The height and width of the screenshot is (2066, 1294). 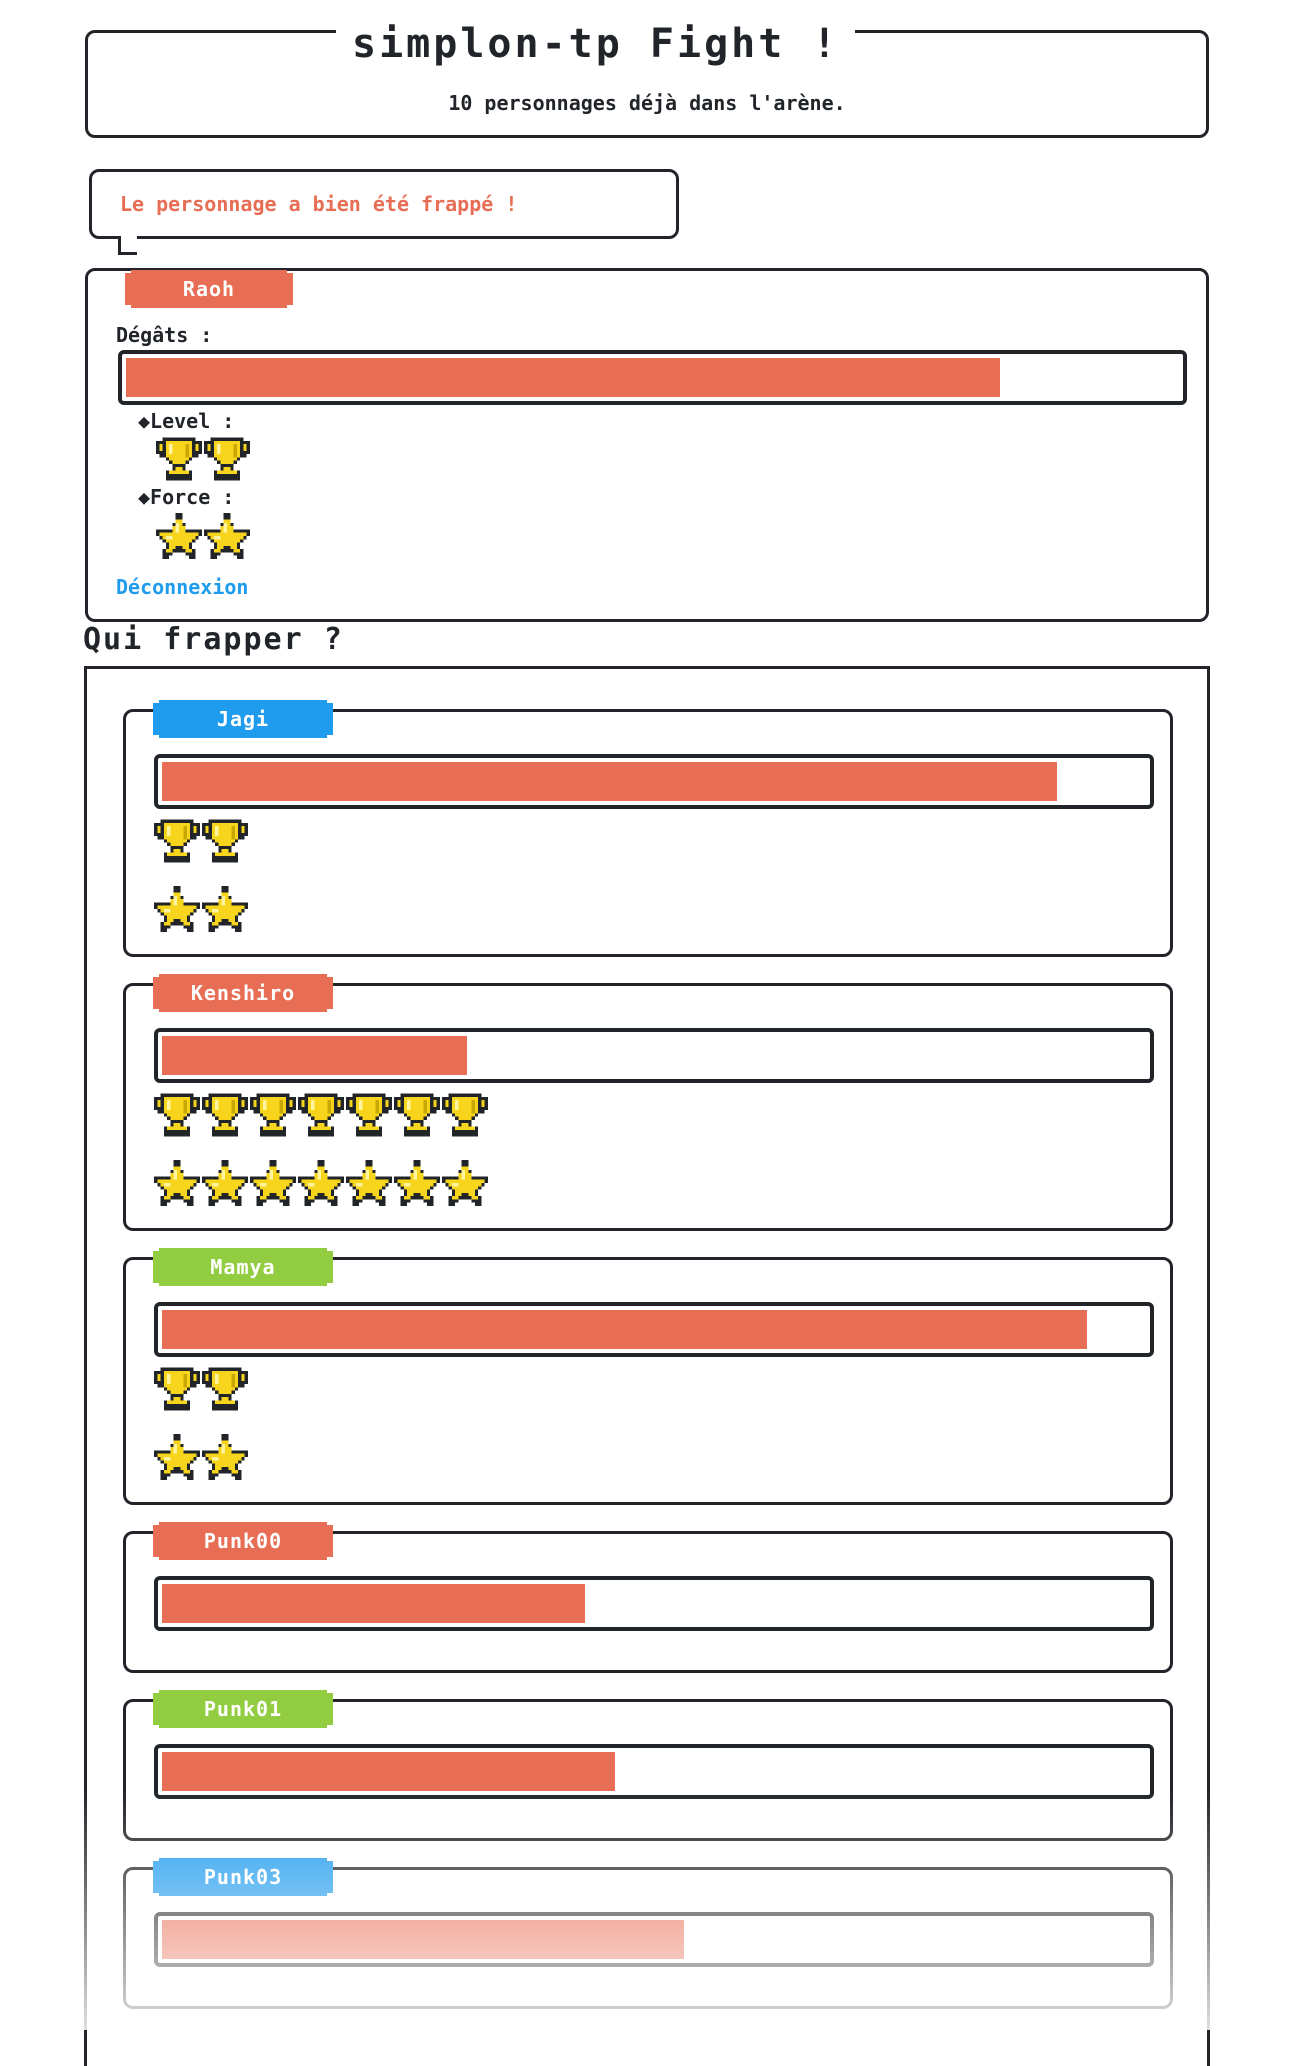 I want to click on target-name-tag: Punk00, so click(x=243, y=1541).